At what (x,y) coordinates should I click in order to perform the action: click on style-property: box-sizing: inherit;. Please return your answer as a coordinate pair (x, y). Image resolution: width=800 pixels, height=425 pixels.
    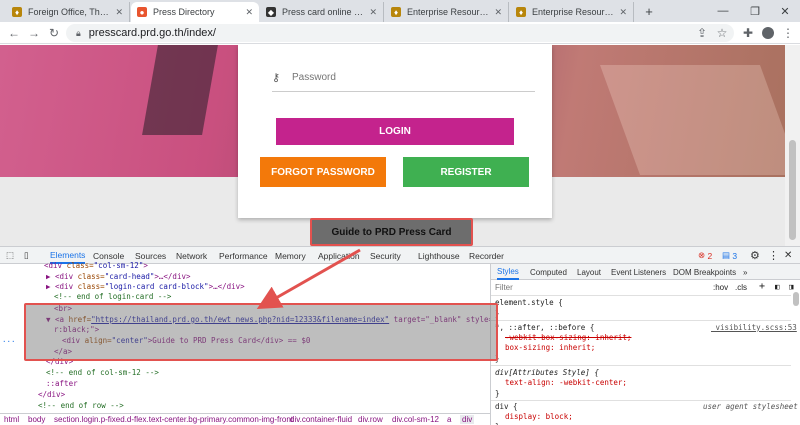
    Looking at the image, I should click on (550, 347).